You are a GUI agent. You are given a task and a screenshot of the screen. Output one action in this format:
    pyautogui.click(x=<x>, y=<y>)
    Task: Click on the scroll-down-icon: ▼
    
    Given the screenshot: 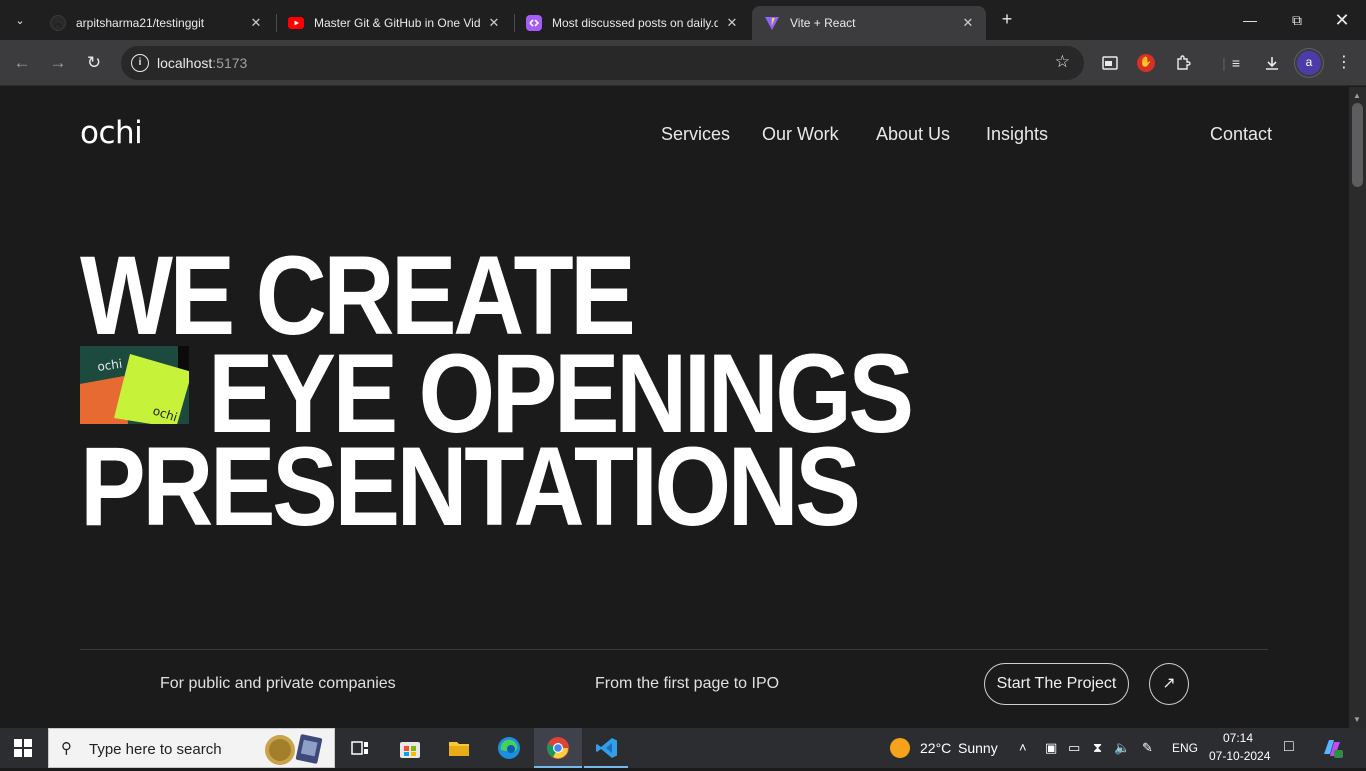 What is the action you would take?
    pyautogui.click(x=1357, y=719)
    